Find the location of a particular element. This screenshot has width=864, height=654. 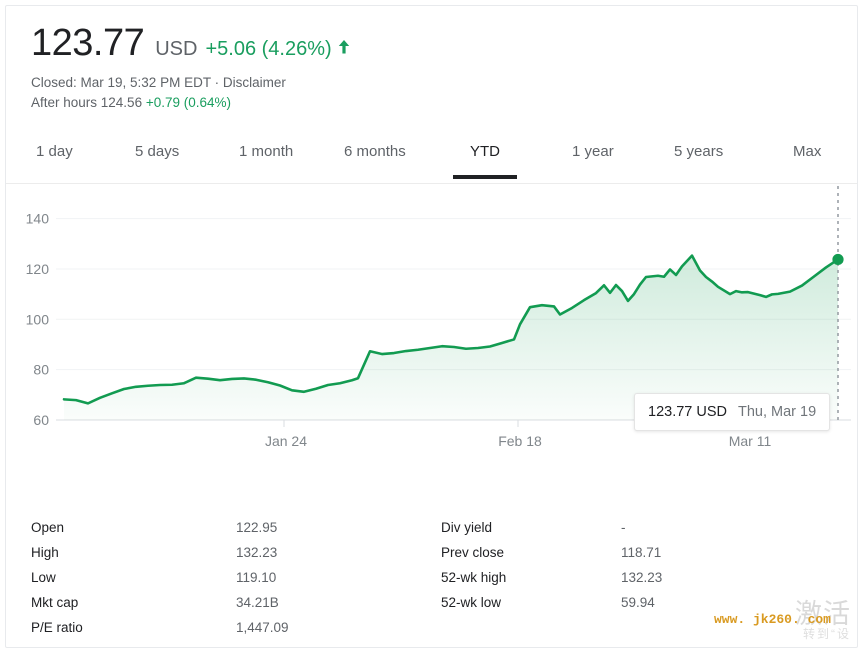

stat-label: P/E ratio is located at coordinates (57, 627).